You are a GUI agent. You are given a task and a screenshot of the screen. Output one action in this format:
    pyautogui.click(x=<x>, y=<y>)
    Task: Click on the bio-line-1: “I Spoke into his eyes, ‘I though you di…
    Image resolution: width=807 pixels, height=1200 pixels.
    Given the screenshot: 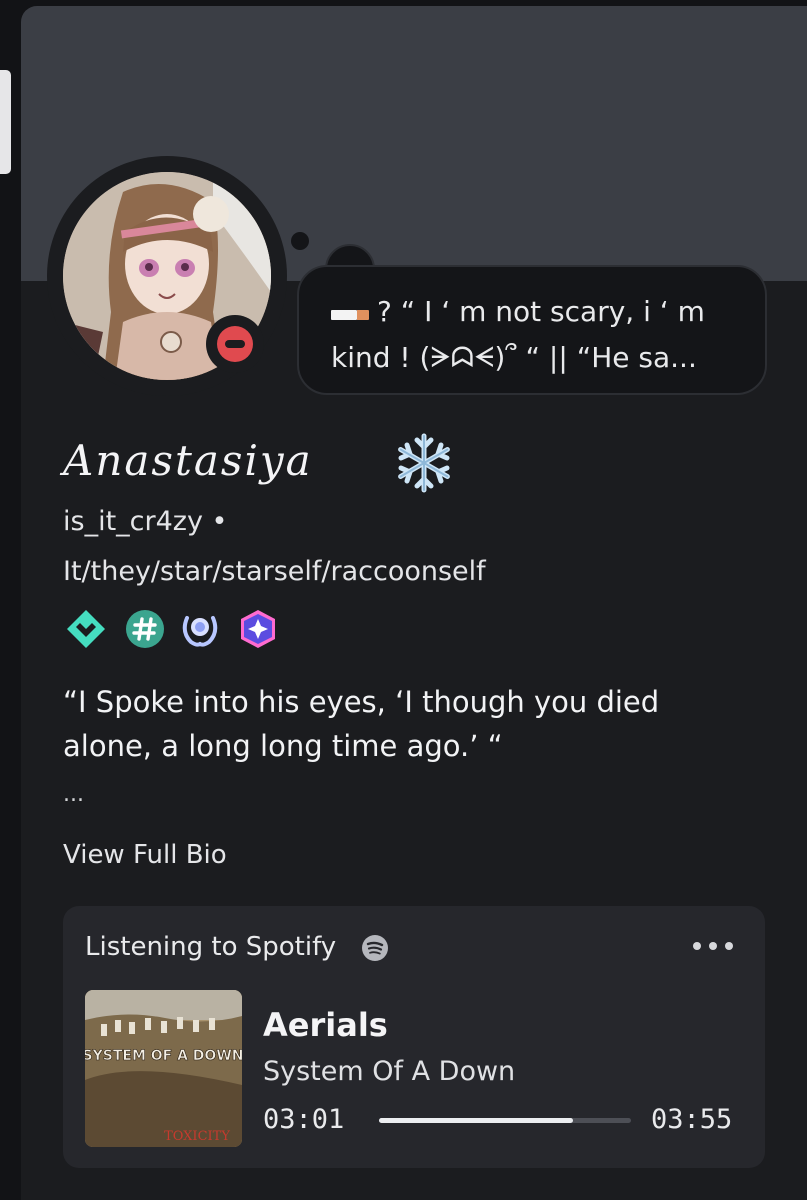 What is the action you would take?
    pyautogui.click(x=361, y=702)
    